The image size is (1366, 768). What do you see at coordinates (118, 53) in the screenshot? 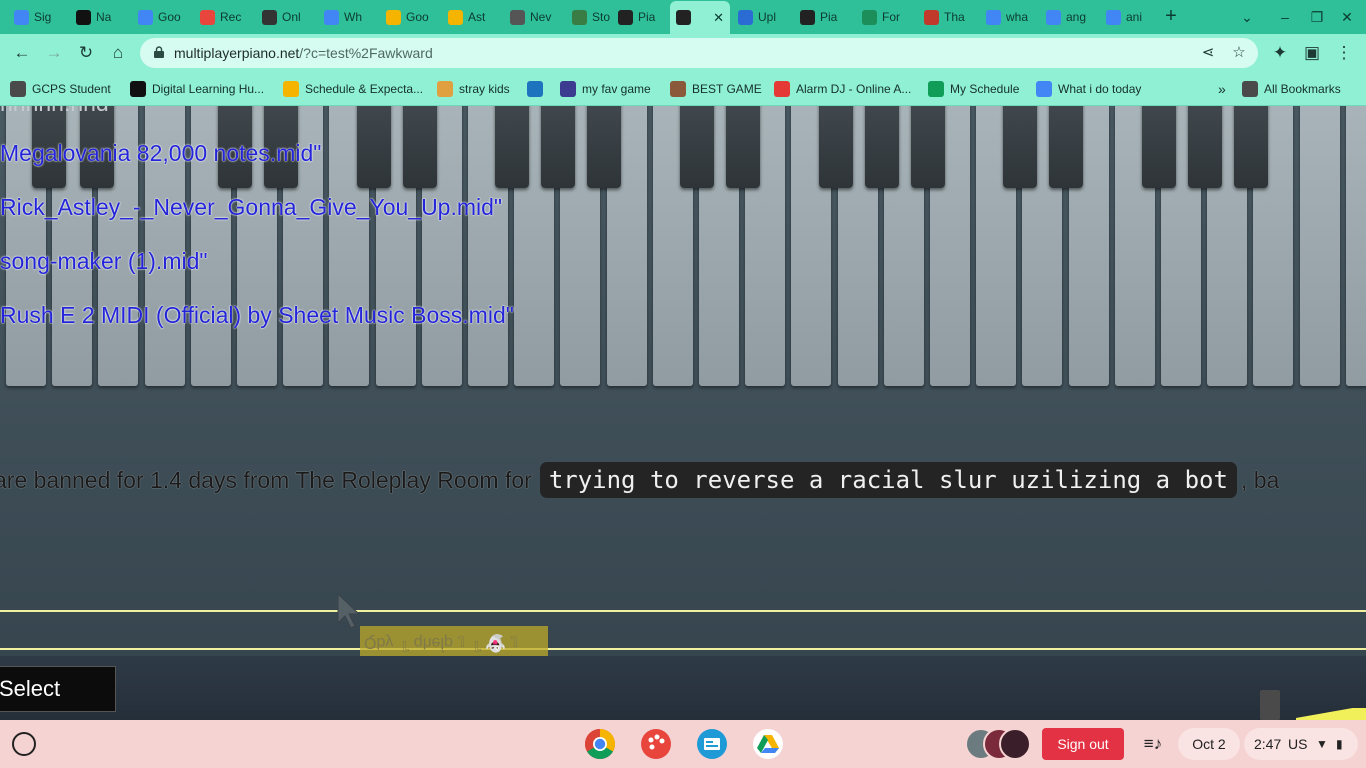
I see `home-icon: ⌂` at bounding box center [118, 53].